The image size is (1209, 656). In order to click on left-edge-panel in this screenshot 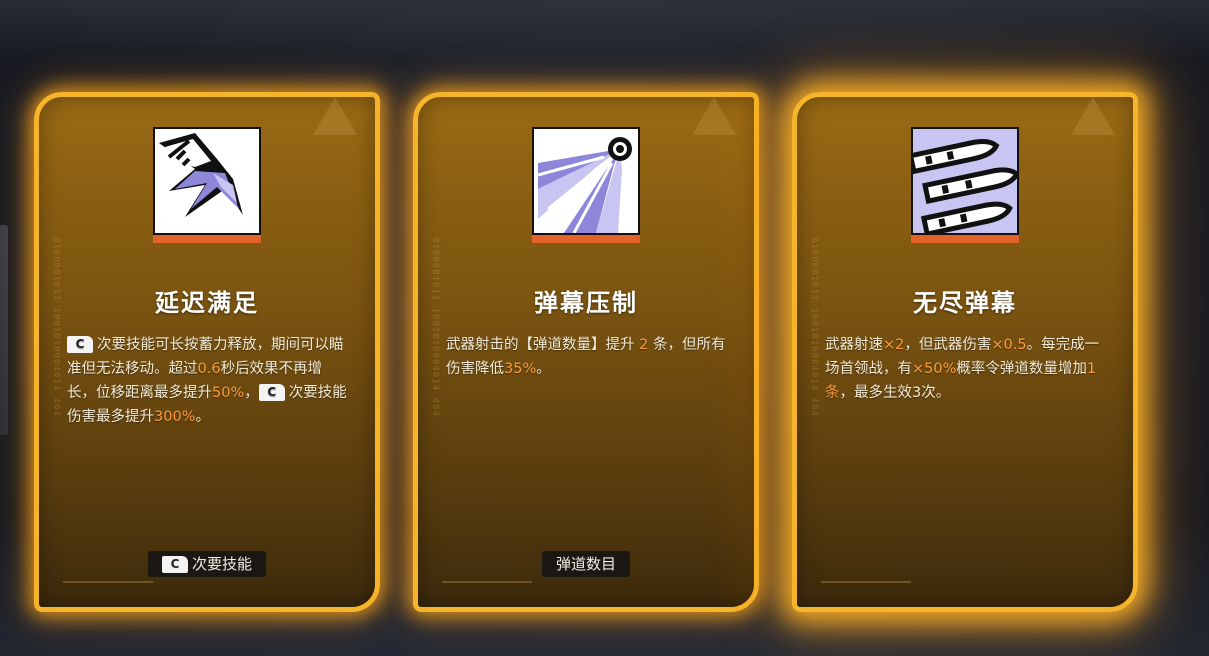, I will do `click(4, 330)`.